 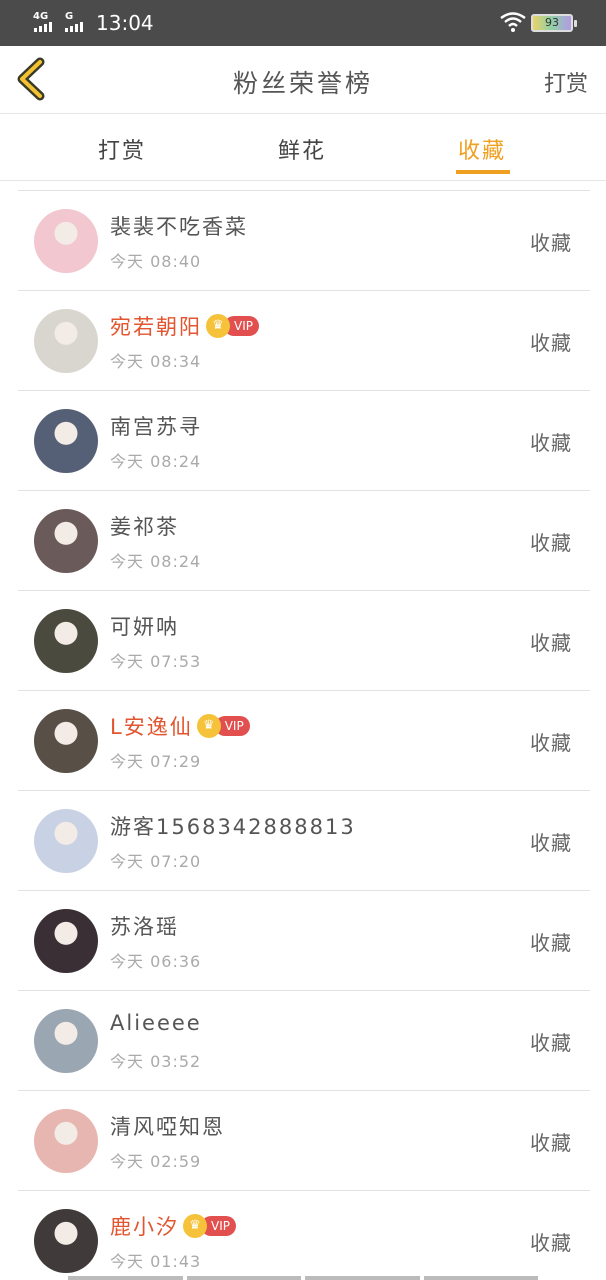 I want to click on status-bar: 4G G 13:04 93, so click(x=303, y=23).